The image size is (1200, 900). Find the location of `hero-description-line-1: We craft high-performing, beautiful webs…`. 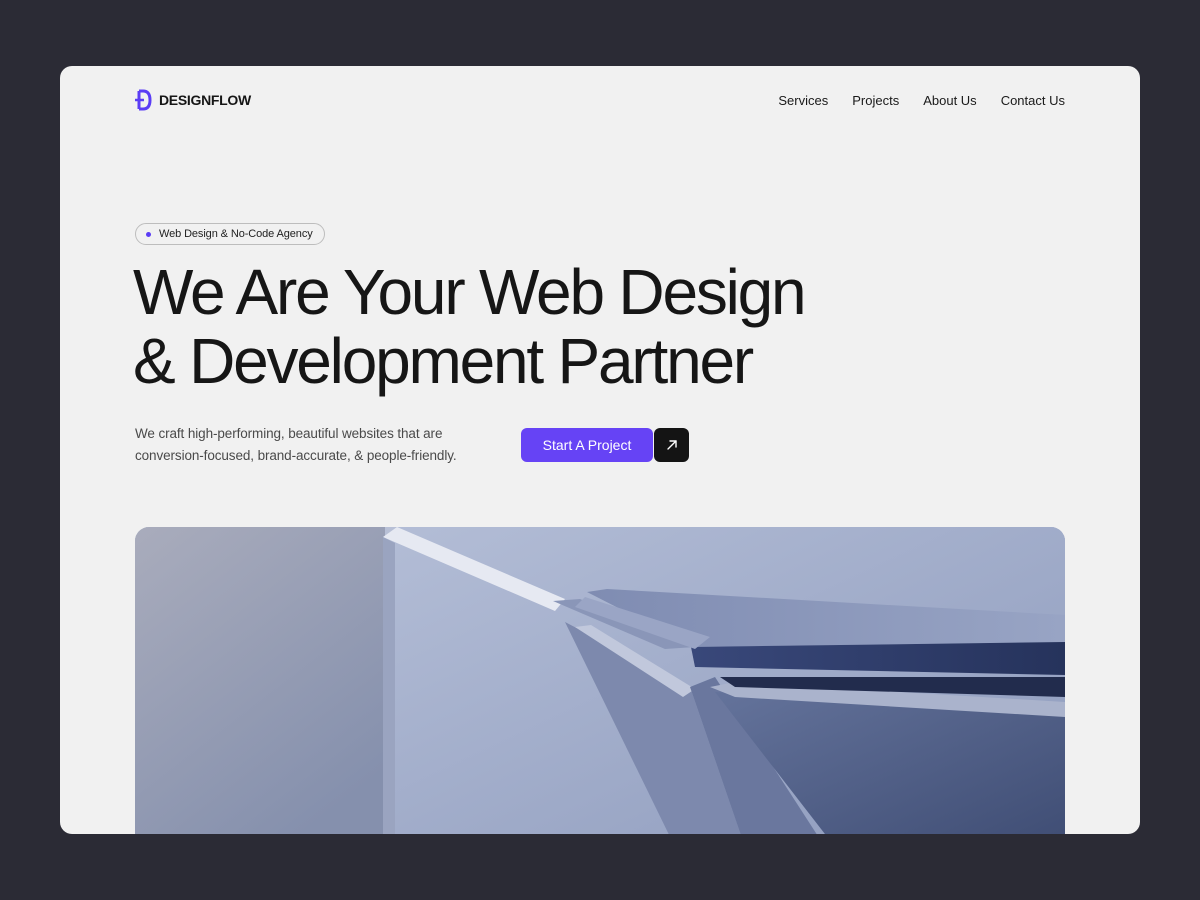

hero-description-line-1: We craft high-performing, beautiful webs… is located at coordinates (289, 433).